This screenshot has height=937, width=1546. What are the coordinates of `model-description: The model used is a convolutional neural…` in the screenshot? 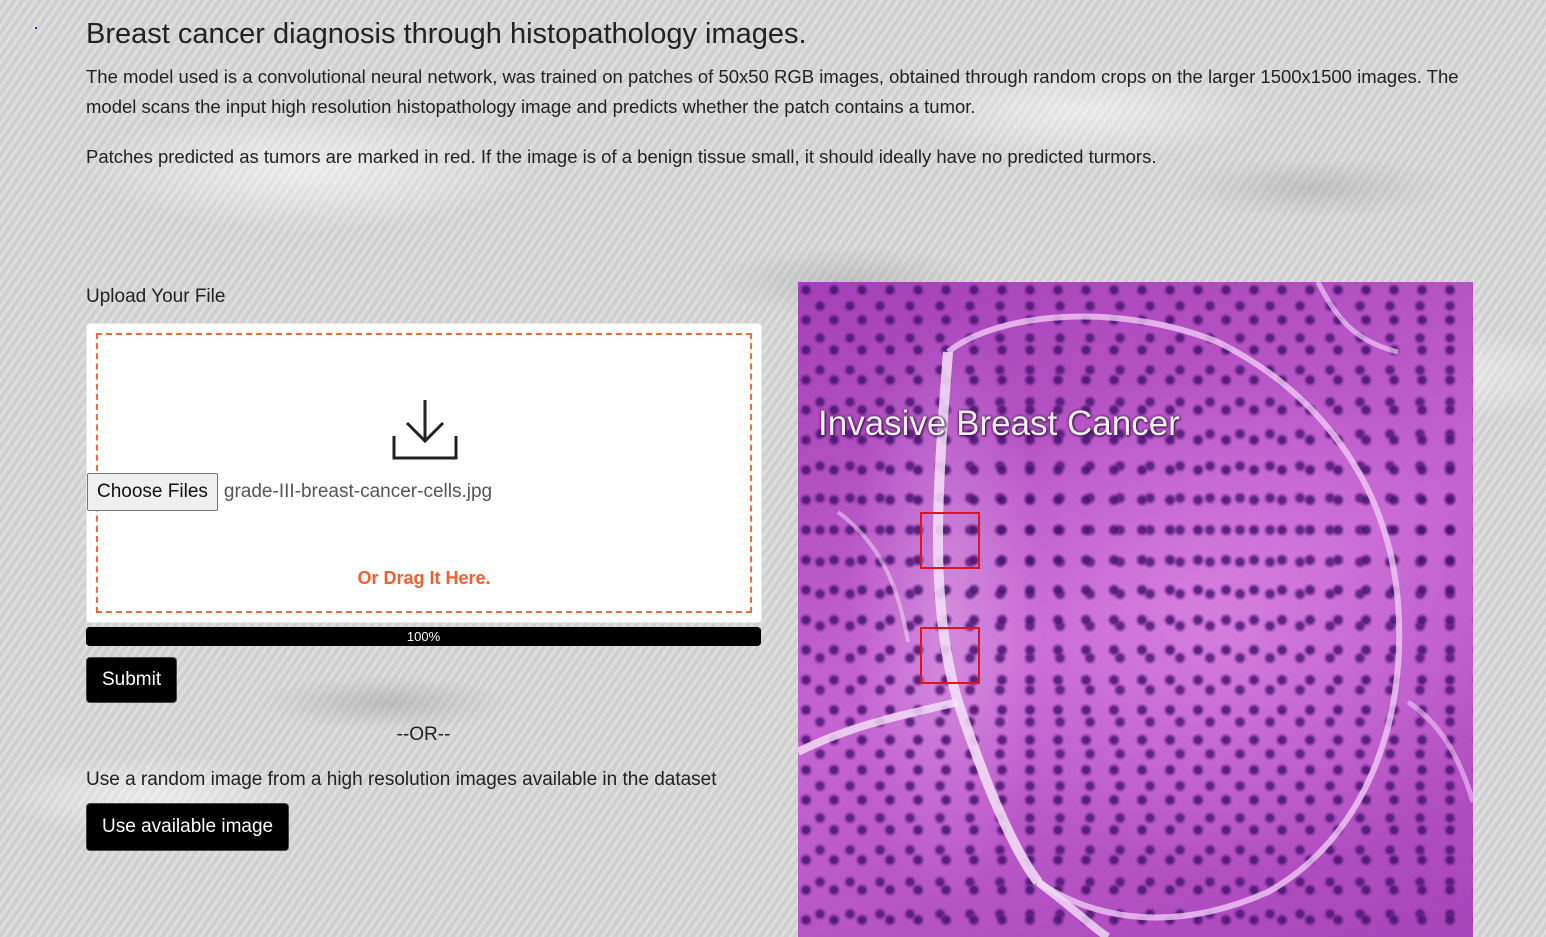 It's located at (772, 91).